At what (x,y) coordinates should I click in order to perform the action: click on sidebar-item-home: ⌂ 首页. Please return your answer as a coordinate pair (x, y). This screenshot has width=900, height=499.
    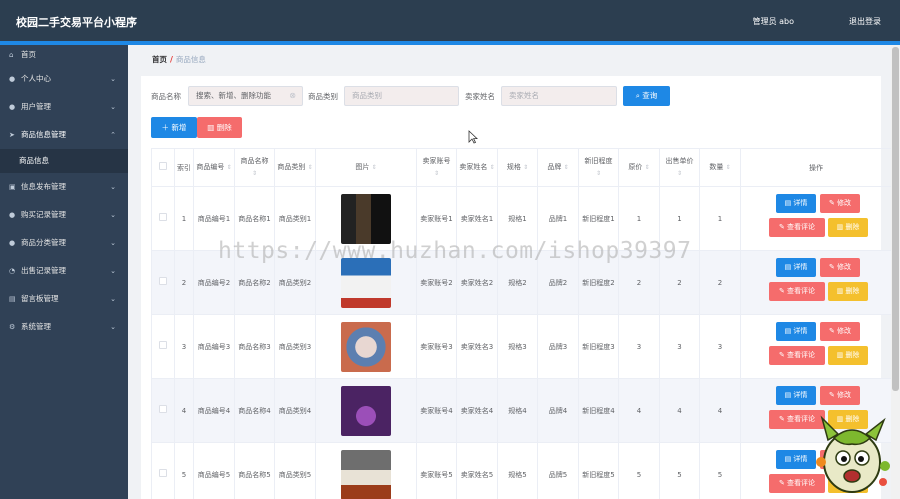
    Looking at the image, I should click on (64, 55).